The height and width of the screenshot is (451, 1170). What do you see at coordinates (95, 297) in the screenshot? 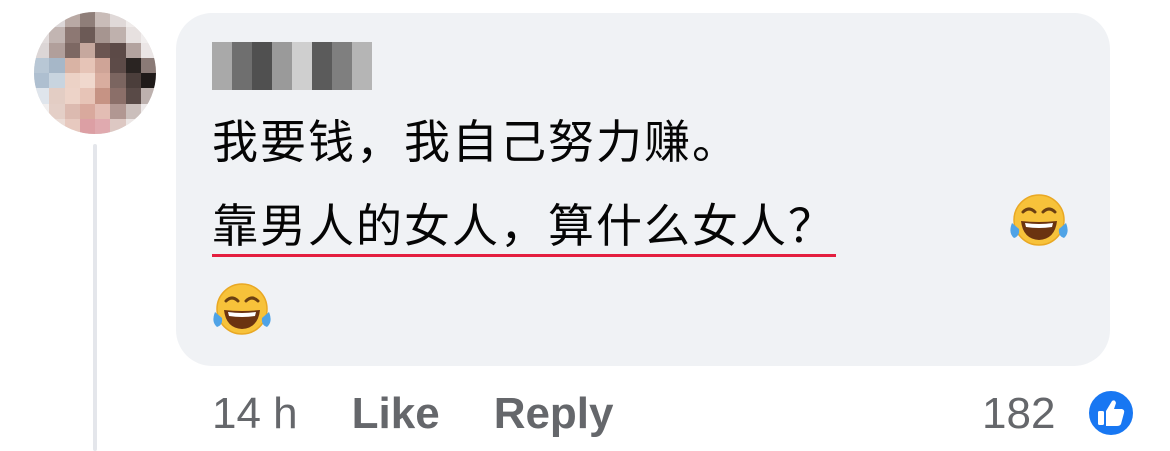
I see `thread-line` at bounding box center [95, 297].